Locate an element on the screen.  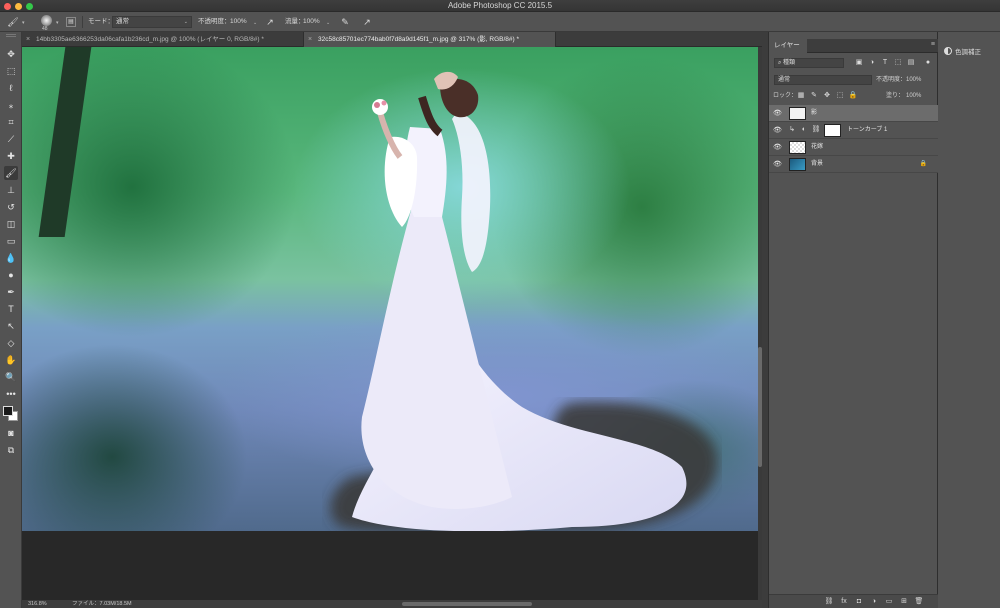
layer-opacity-value: 100% is located at coordinates (913, 80).